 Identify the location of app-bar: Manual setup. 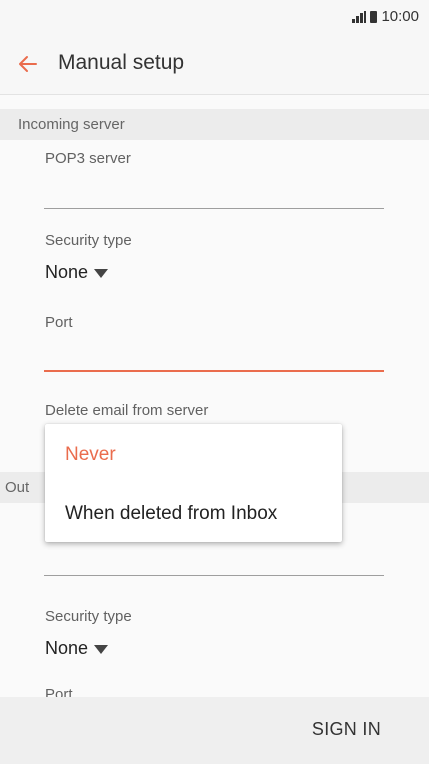
(214, 65).